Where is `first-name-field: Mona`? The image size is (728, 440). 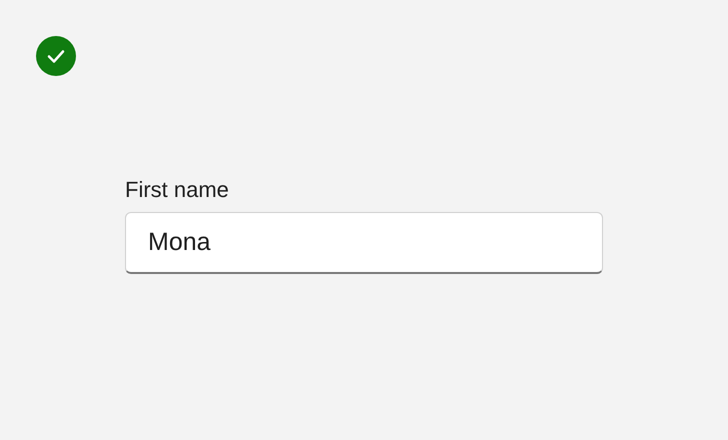 first-name-field: Mona is located at coordinates (364, 243).